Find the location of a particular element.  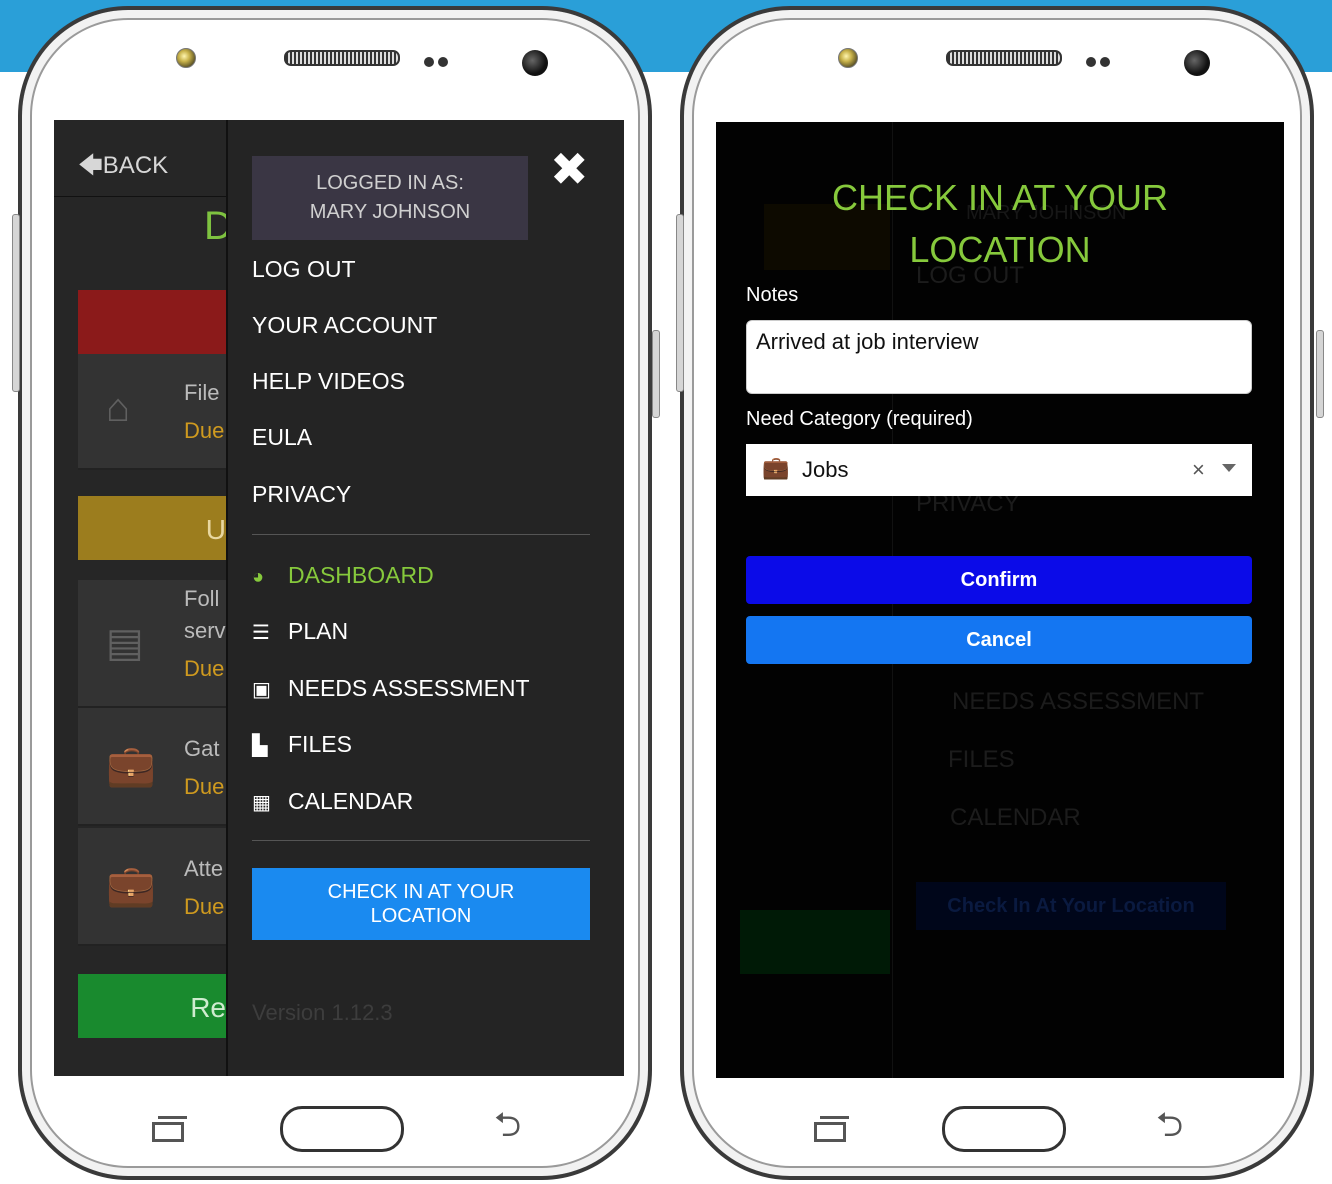

nav-item-needs-assessment: ▣ NEEDS ASSESSMENT is located at coordinates (391, 688).